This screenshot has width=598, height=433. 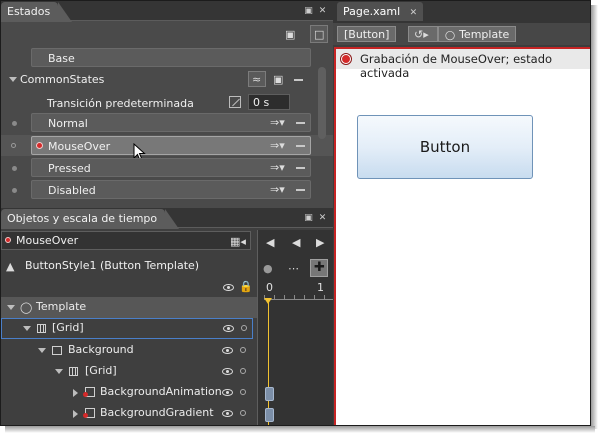 What do you see at coordinates (278, 79) in the screenshot?
I see `add-state-icon: ▣` at bounding box center [278, 79].